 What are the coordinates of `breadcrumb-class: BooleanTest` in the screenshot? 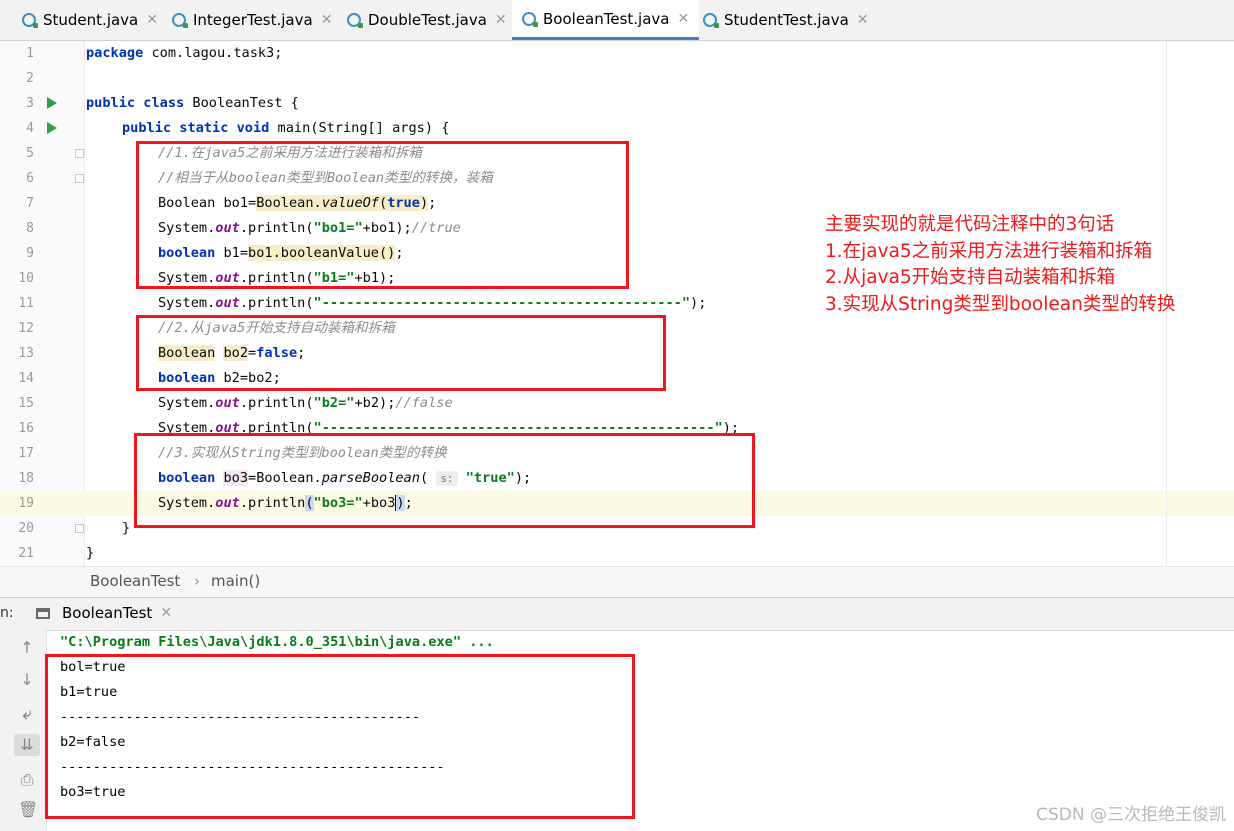 It's located at (135, 581).